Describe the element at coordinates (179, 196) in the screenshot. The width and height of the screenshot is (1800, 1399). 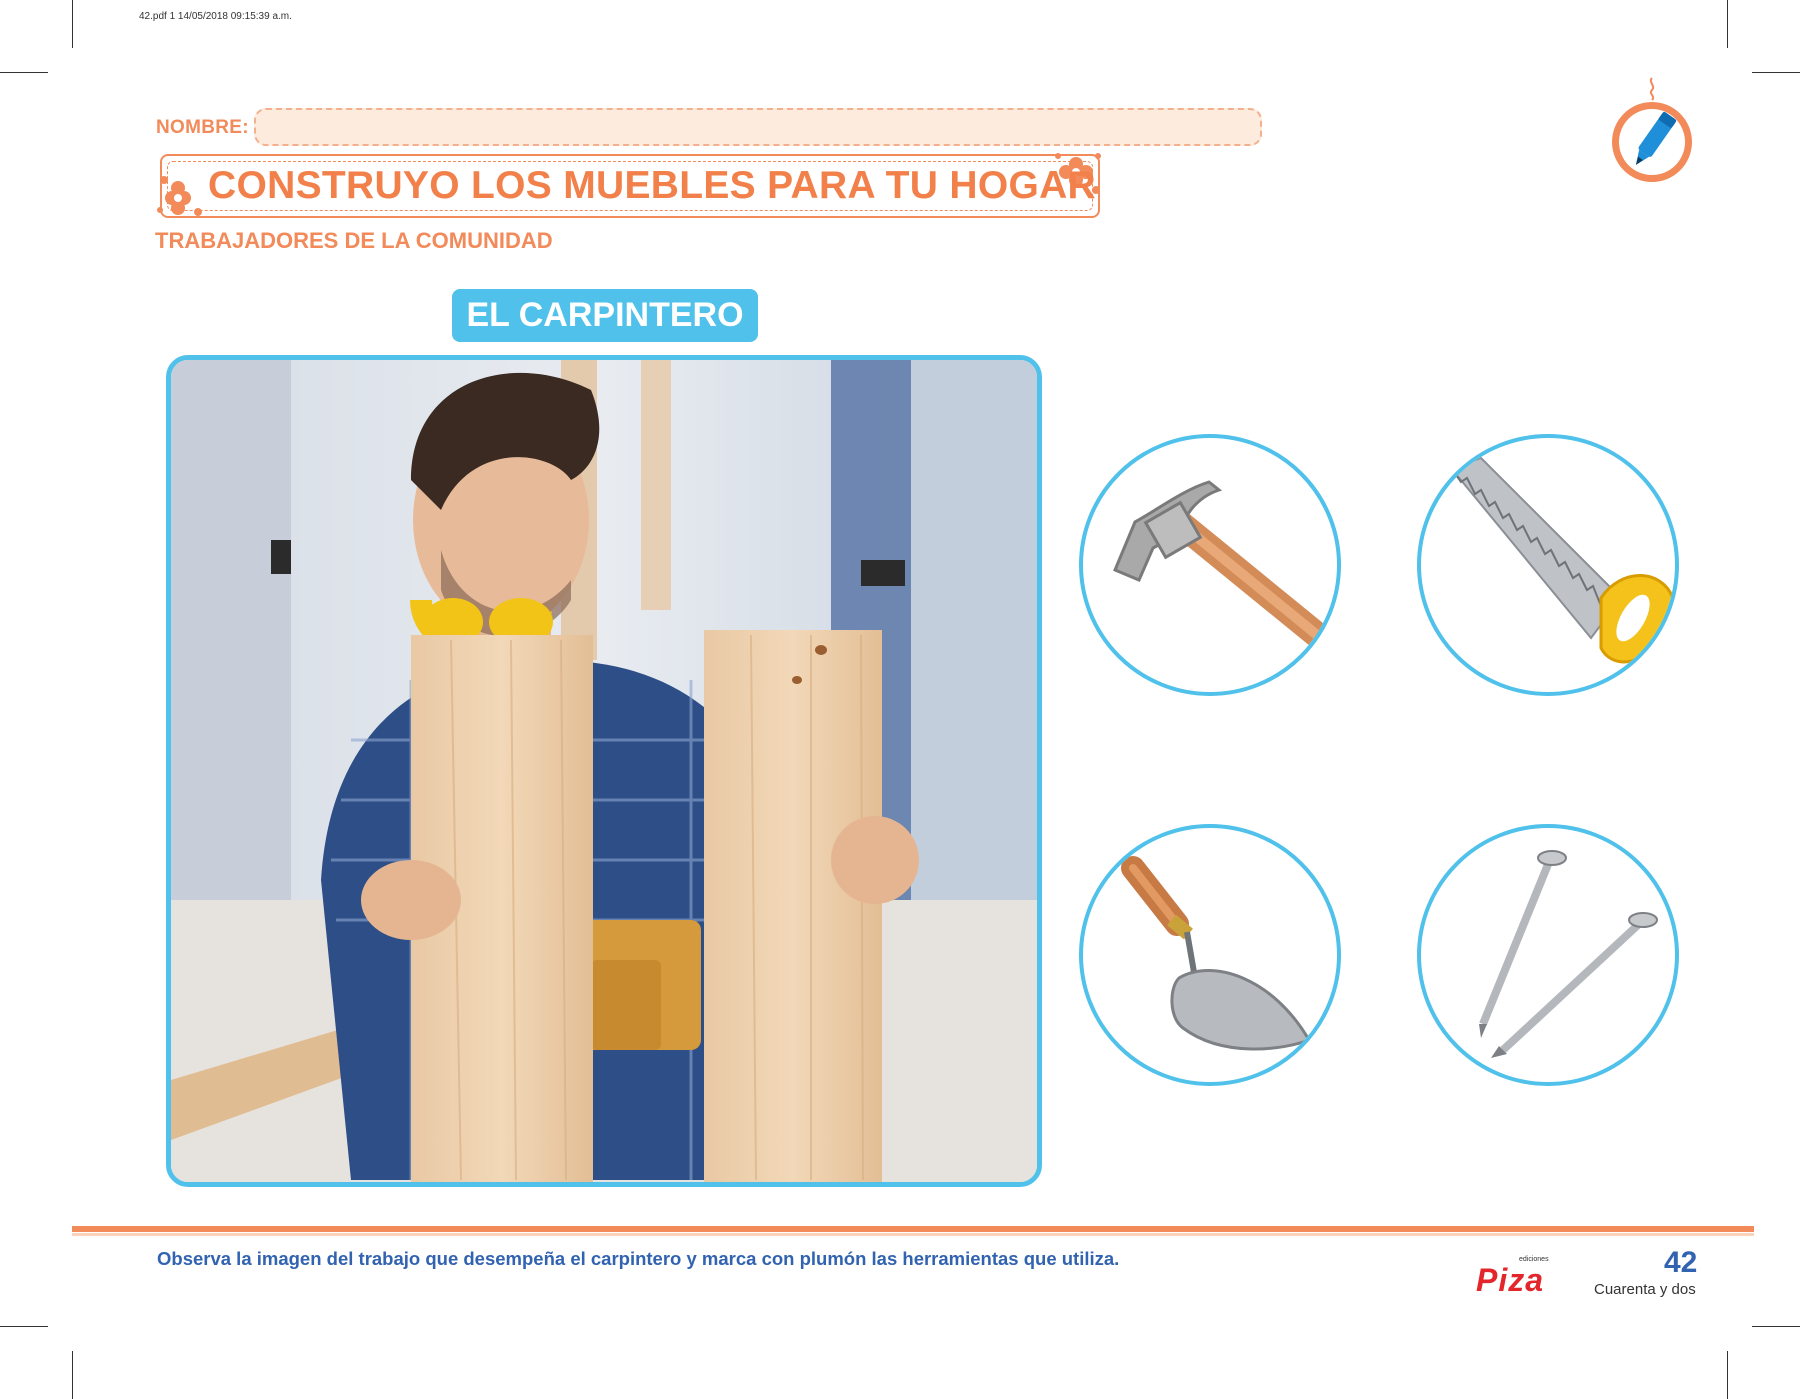
I see `flower-left-icon` at that location.